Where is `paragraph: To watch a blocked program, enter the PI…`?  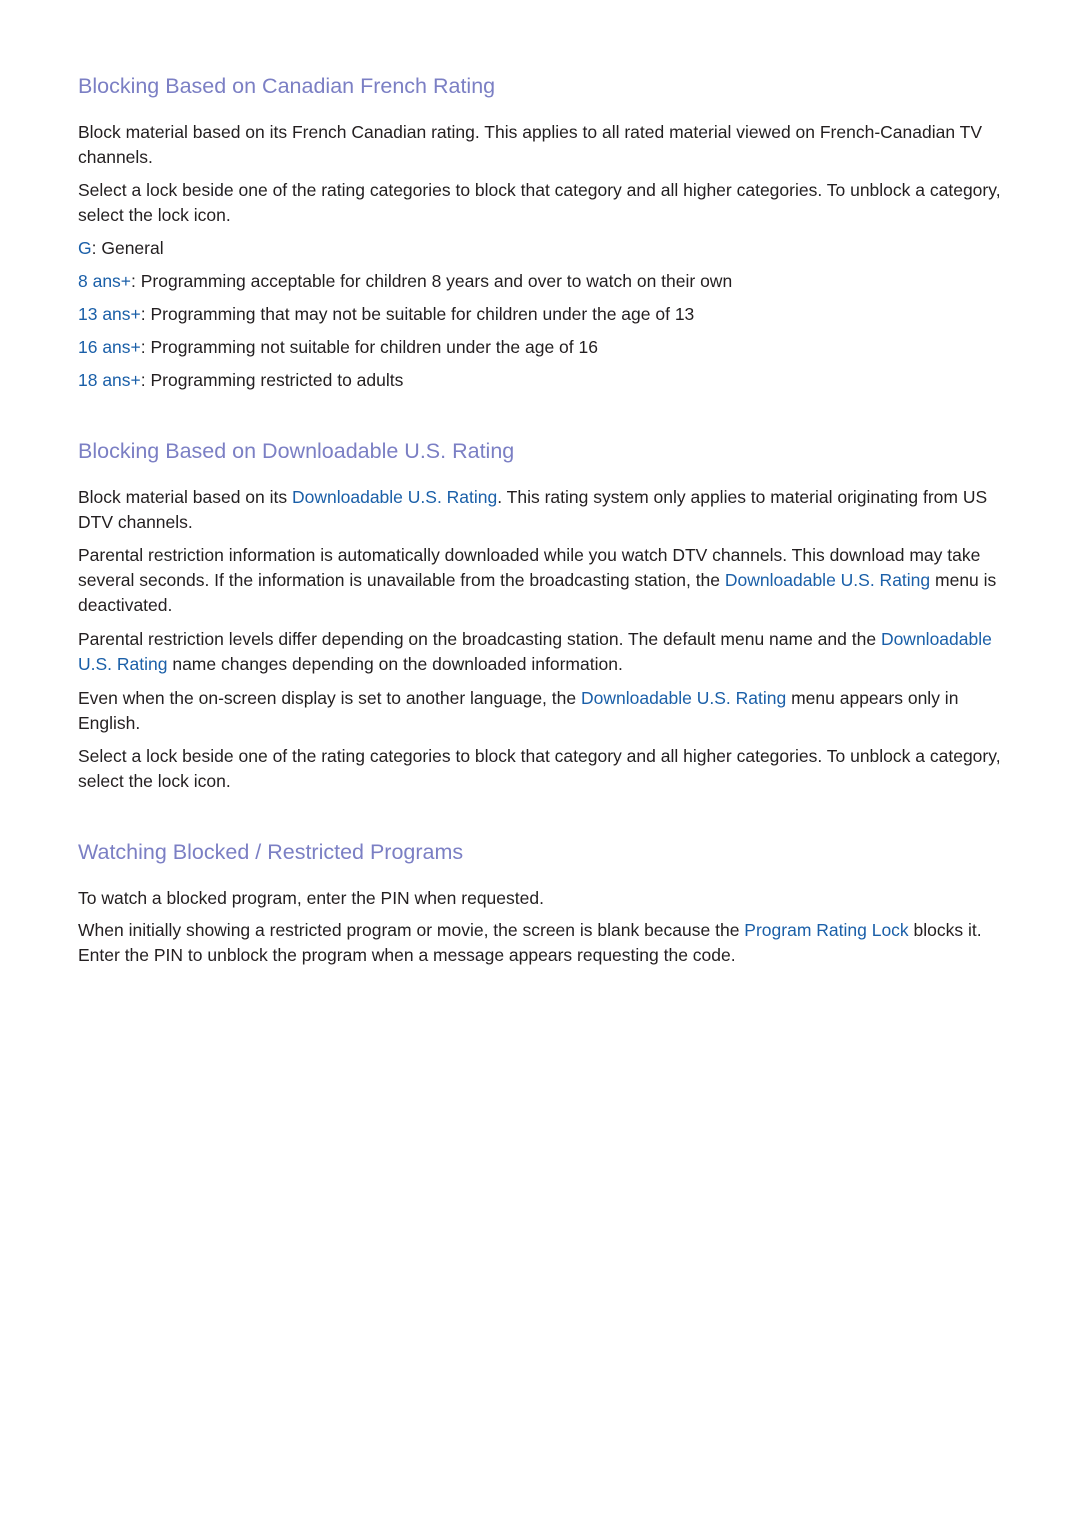
paragraph: To watch a blocked program, enter the PI… is located at coordinates (311, 898).